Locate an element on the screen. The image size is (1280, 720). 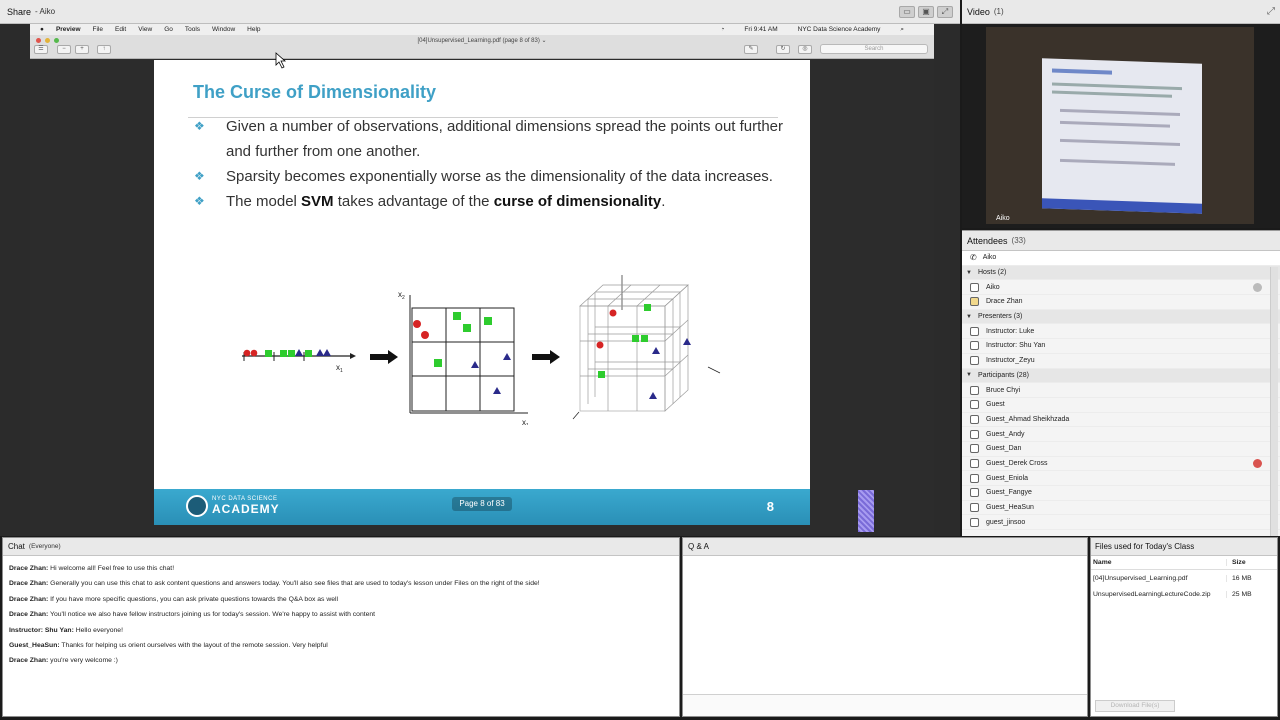
annotate-icon: ◎ is located at coordinates (805, 49).